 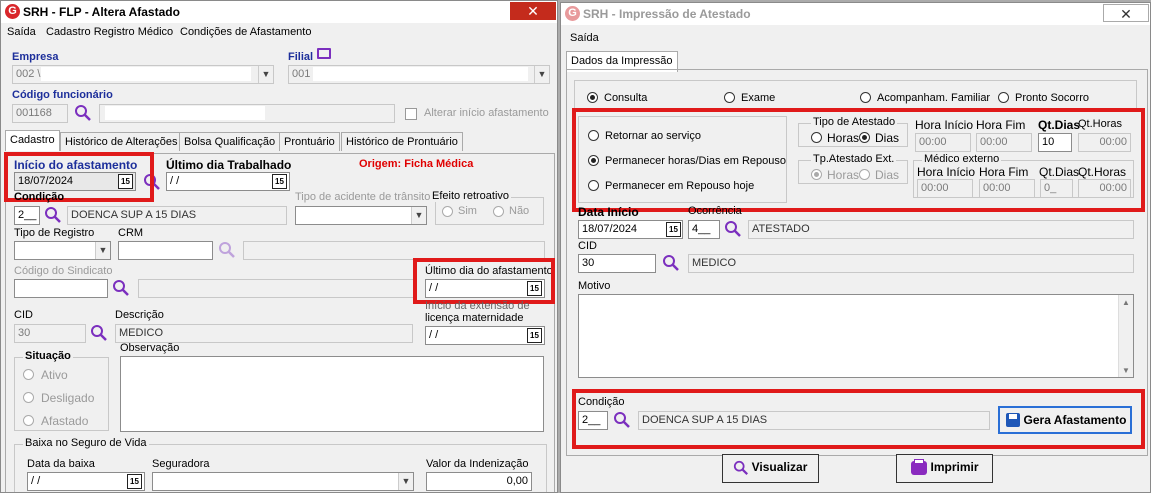 What do you see at coordinates (28, 397) in the screenshot?
I see `situacao-desligado-radio` at bounding box center [28, 397].